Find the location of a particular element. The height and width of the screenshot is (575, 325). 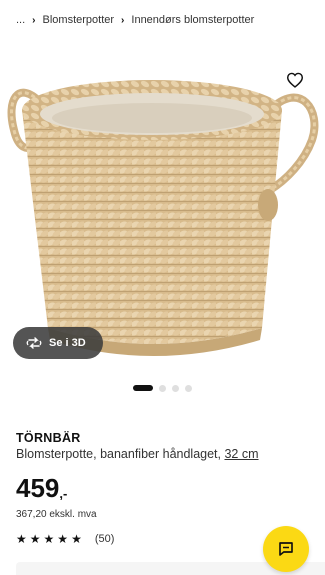

heart-icon is located at coordinates (295, 80).